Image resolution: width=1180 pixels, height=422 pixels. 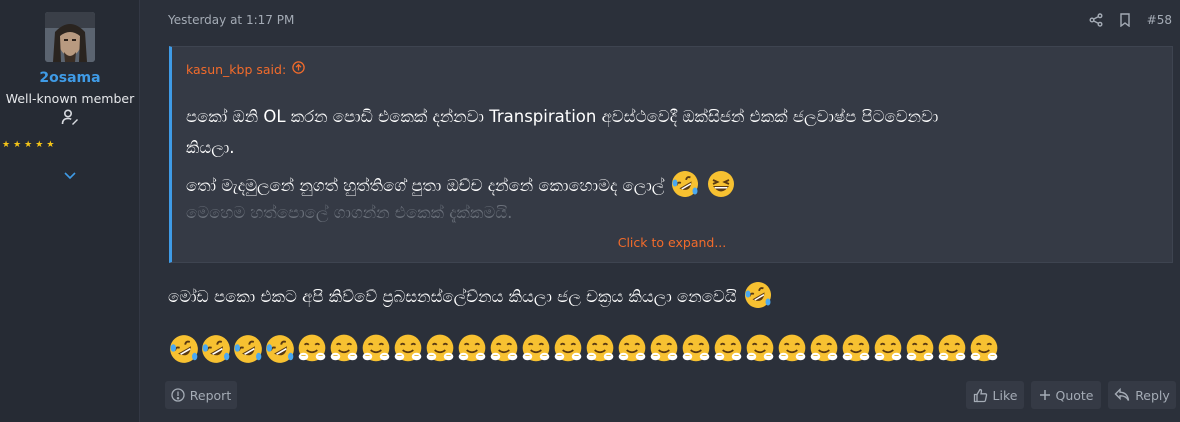 I want to click on user-rating-stars: ★ ★ ★ ★ ★, so click(x=28, y=145).